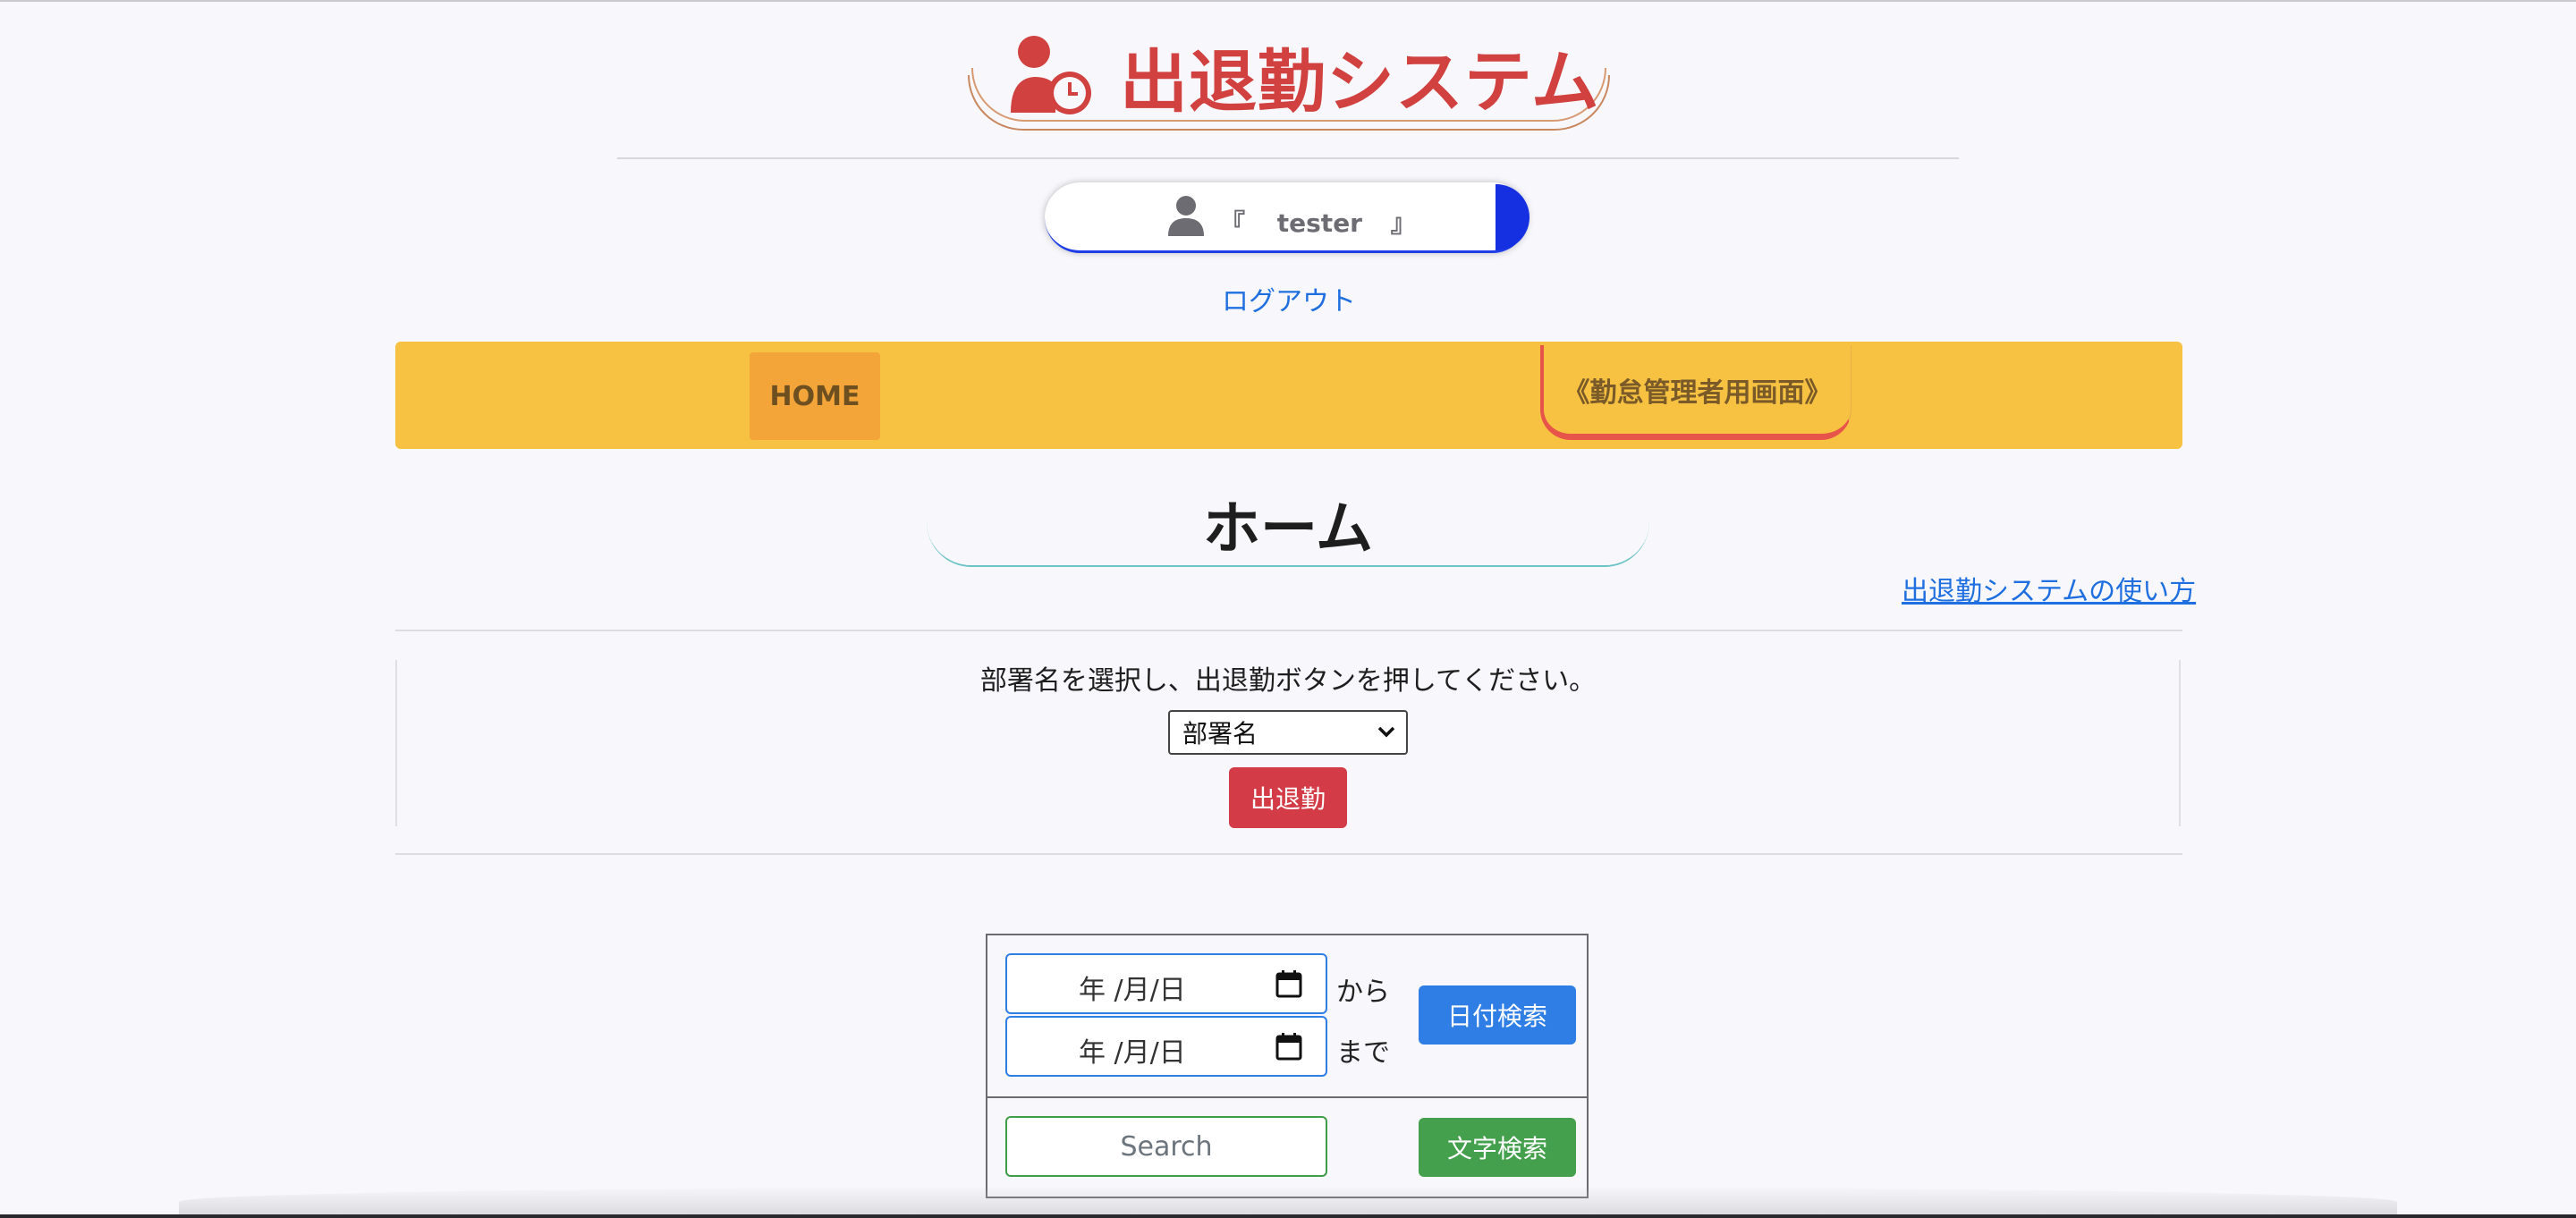  I want to click on nav-home-button: HOME, so click(815, 396).